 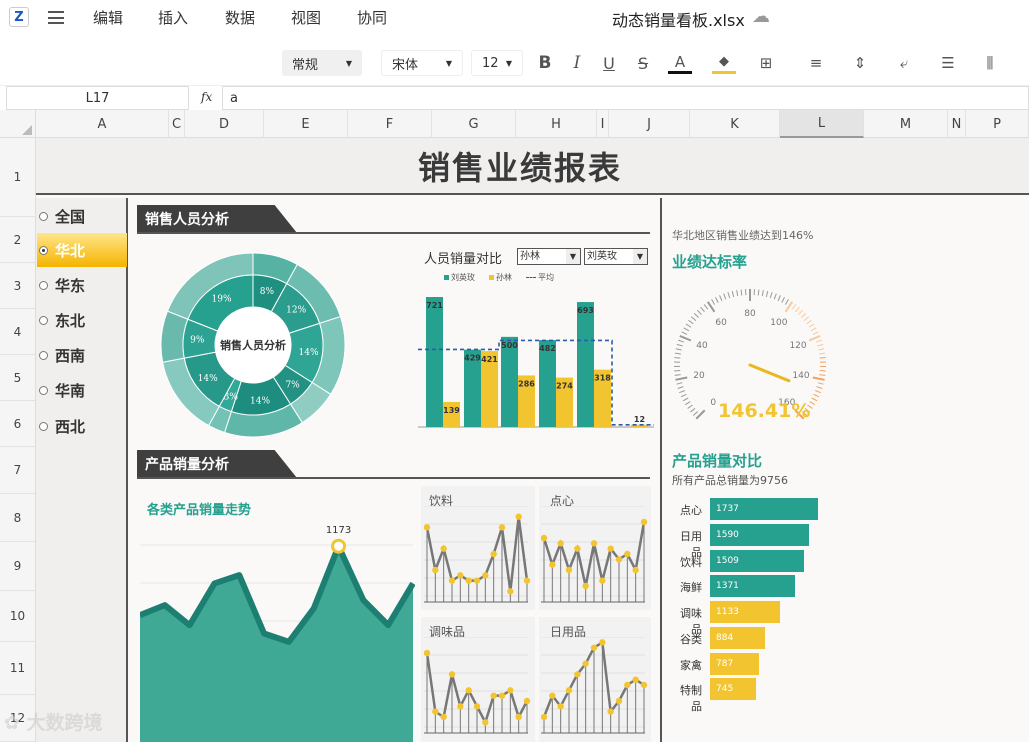 What do you see at coordinates (306, 124) in the screenshot?
I see `col-header-e: E` at bounding box center [306, 124].